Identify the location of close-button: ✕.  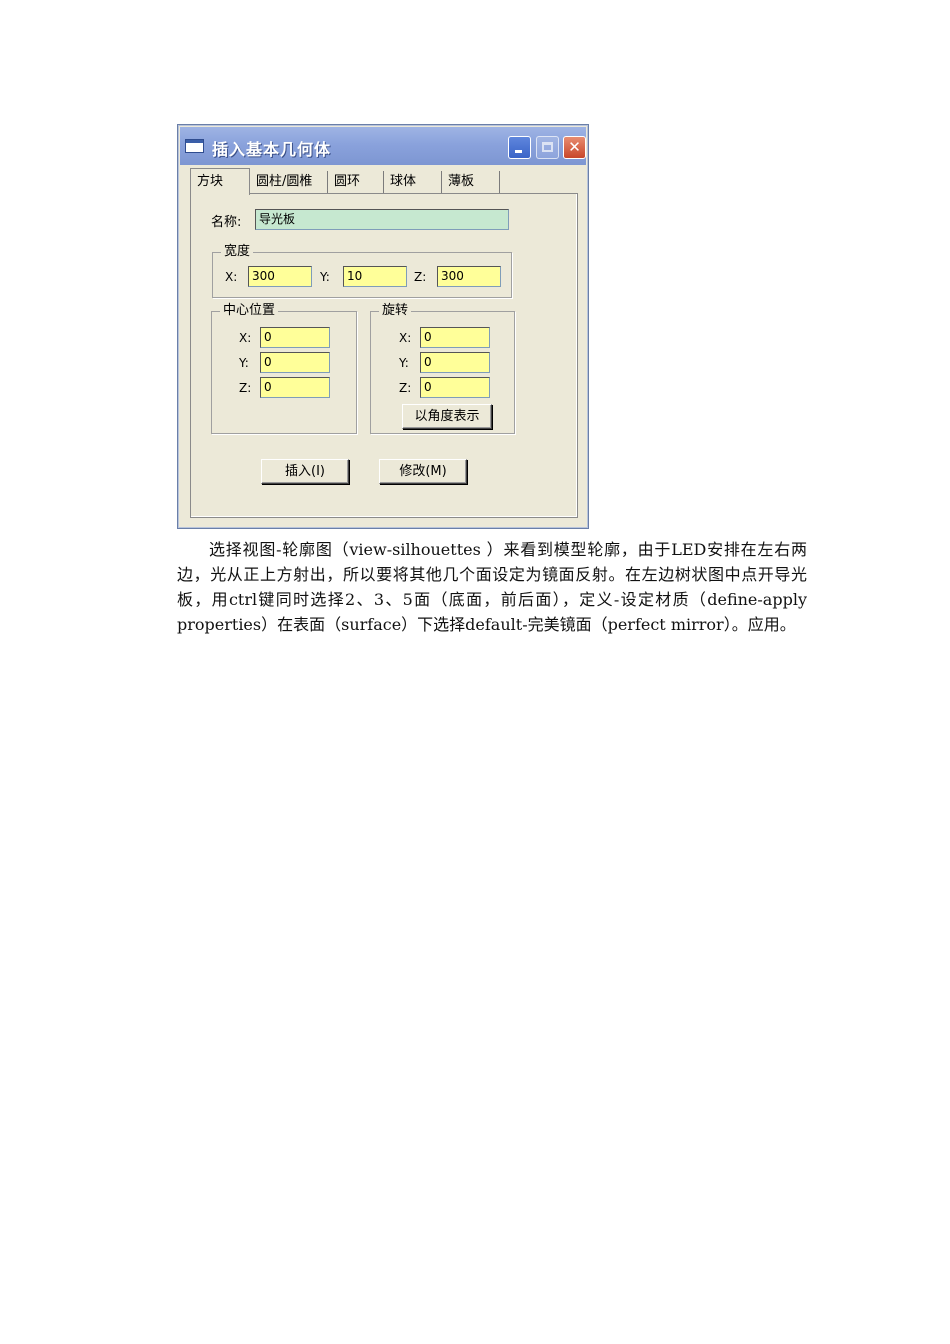
(574, 147).